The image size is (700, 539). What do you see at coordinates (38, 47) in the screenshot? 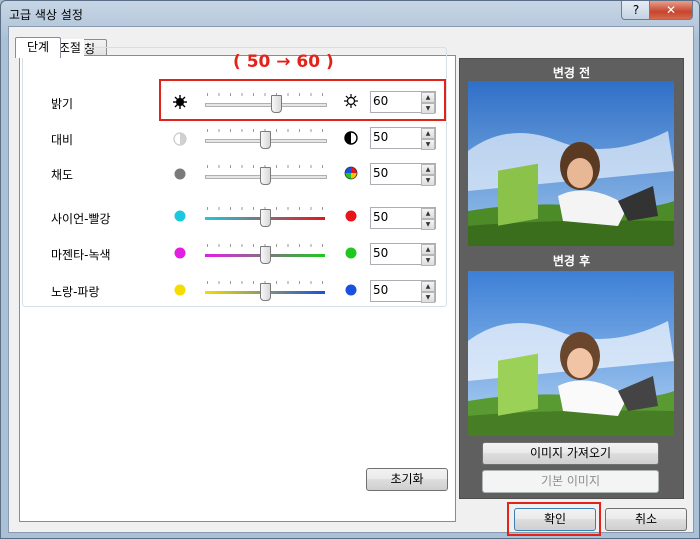
I see `tab-steps: 단계` at bounding box center [38, 47].